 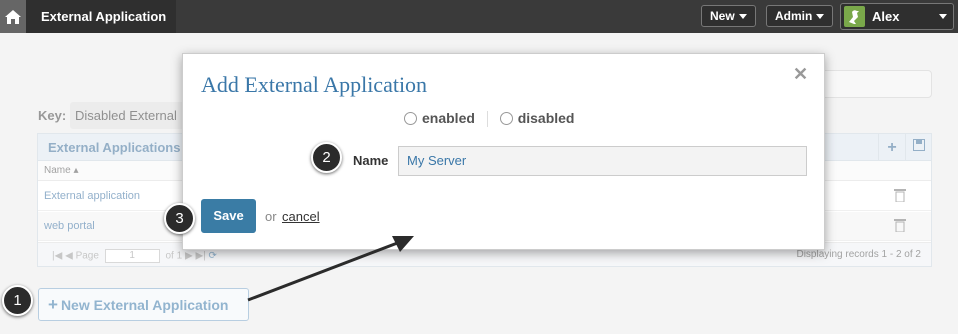 I want to click on avatar, so click(x=854, y=16).